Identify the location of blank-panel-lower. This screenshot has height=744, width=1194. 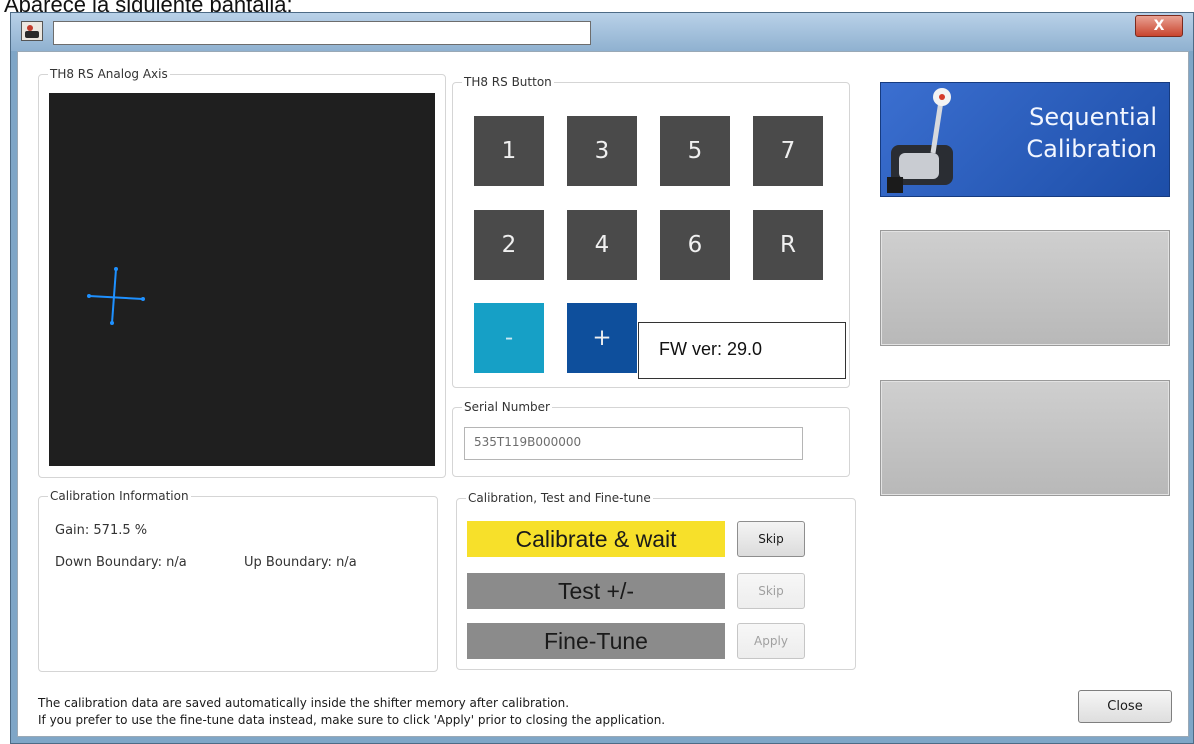
(1025, 438).